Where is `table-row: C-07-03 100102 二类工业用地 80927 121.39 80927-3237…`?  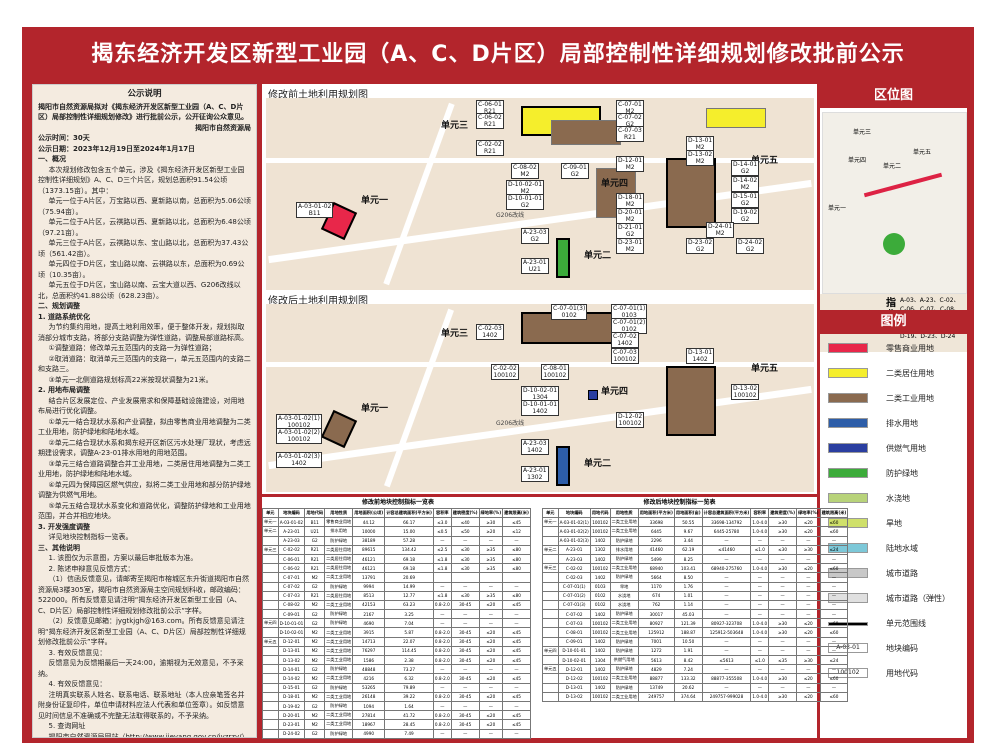
table-row: C-07-03 100102 二类工业用地 80927 121.39 80927-3237… is located at coordinates (695, 623).